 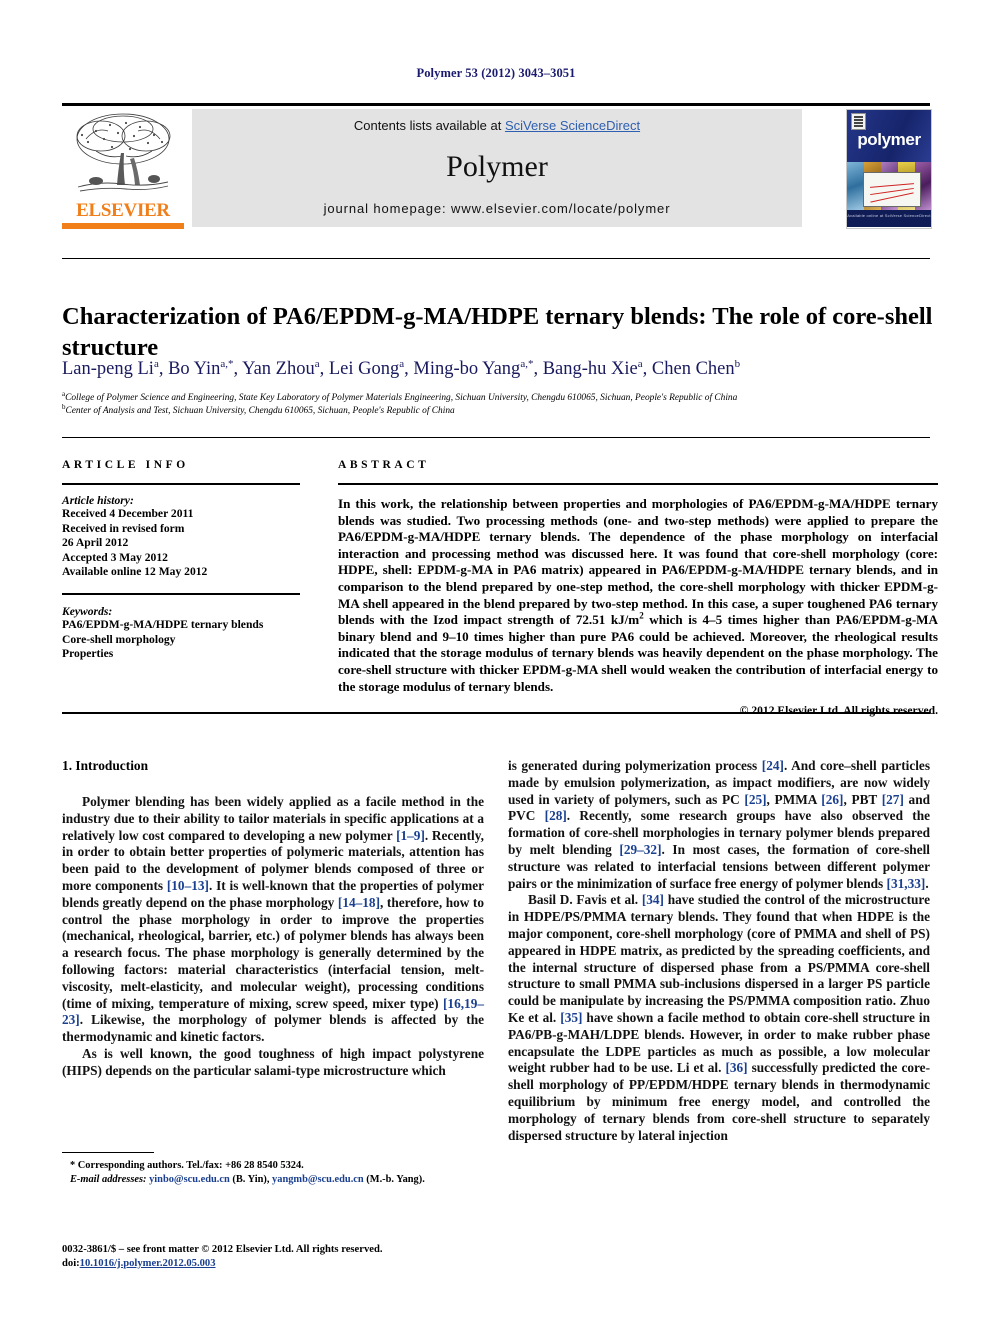 I want to click on article-info-label: ARTICLE INFO, so click(x=125, y=465).